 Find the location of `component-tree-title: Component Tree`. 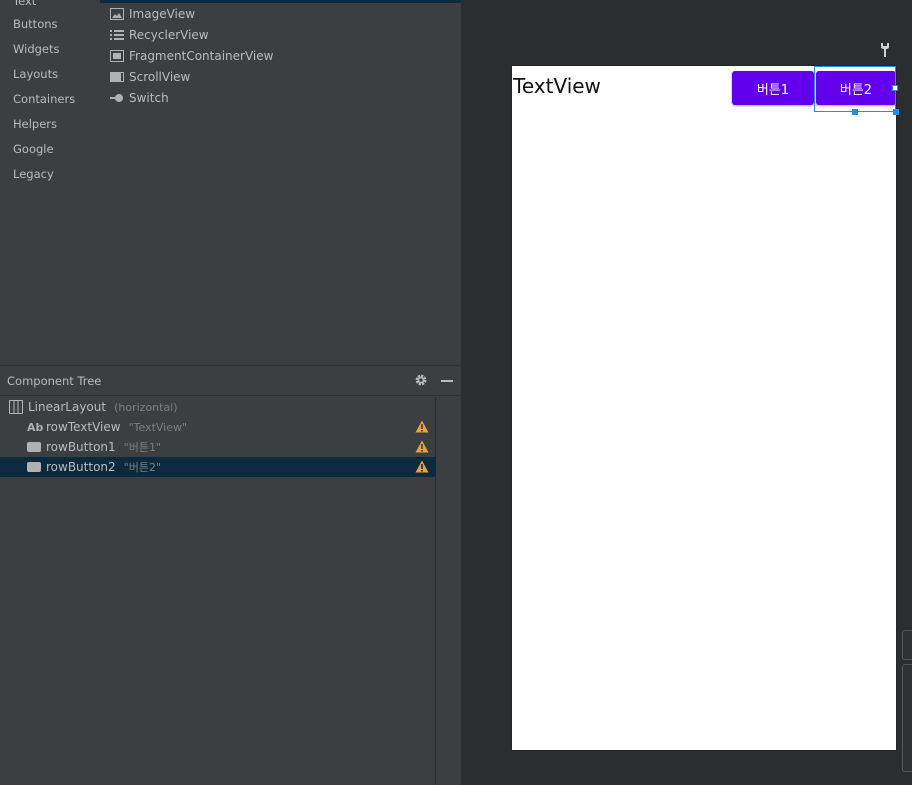

component-tree-title: Component Tree is located at coordinates (54, 381).